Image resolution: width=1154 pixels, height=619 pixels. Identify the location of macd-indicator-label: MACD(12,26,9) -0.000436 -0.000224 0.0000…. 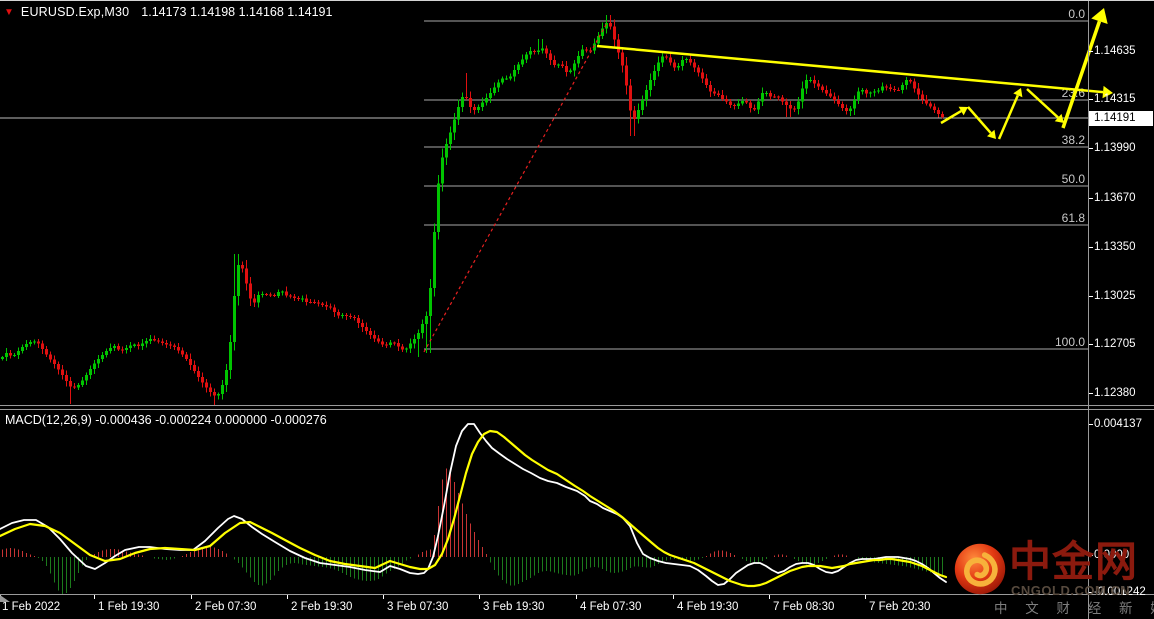
(166, 420).